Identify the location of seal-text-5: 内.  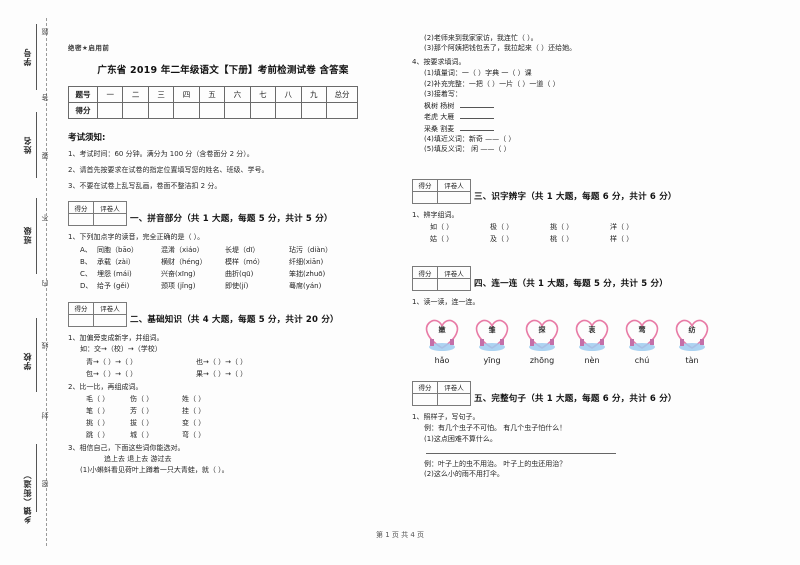
(45, 282).